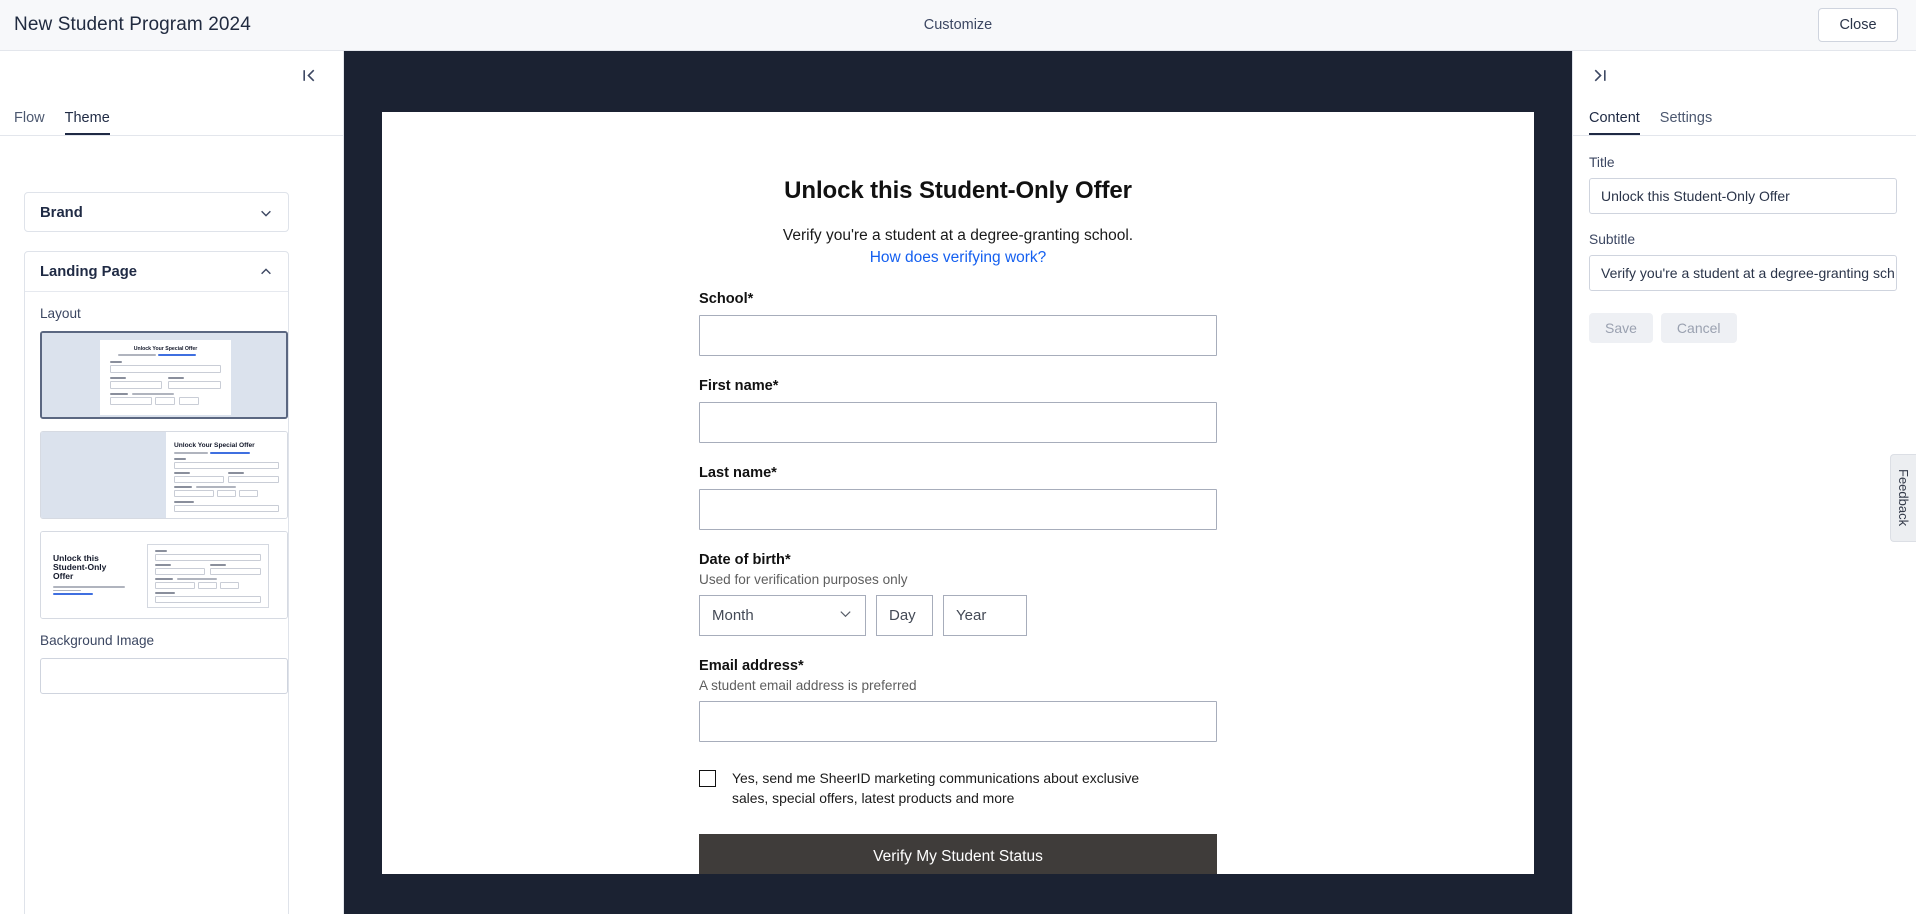  Describe the element at coordinates (958, 509) in the screenshot. I see `last-name-input` at that location.